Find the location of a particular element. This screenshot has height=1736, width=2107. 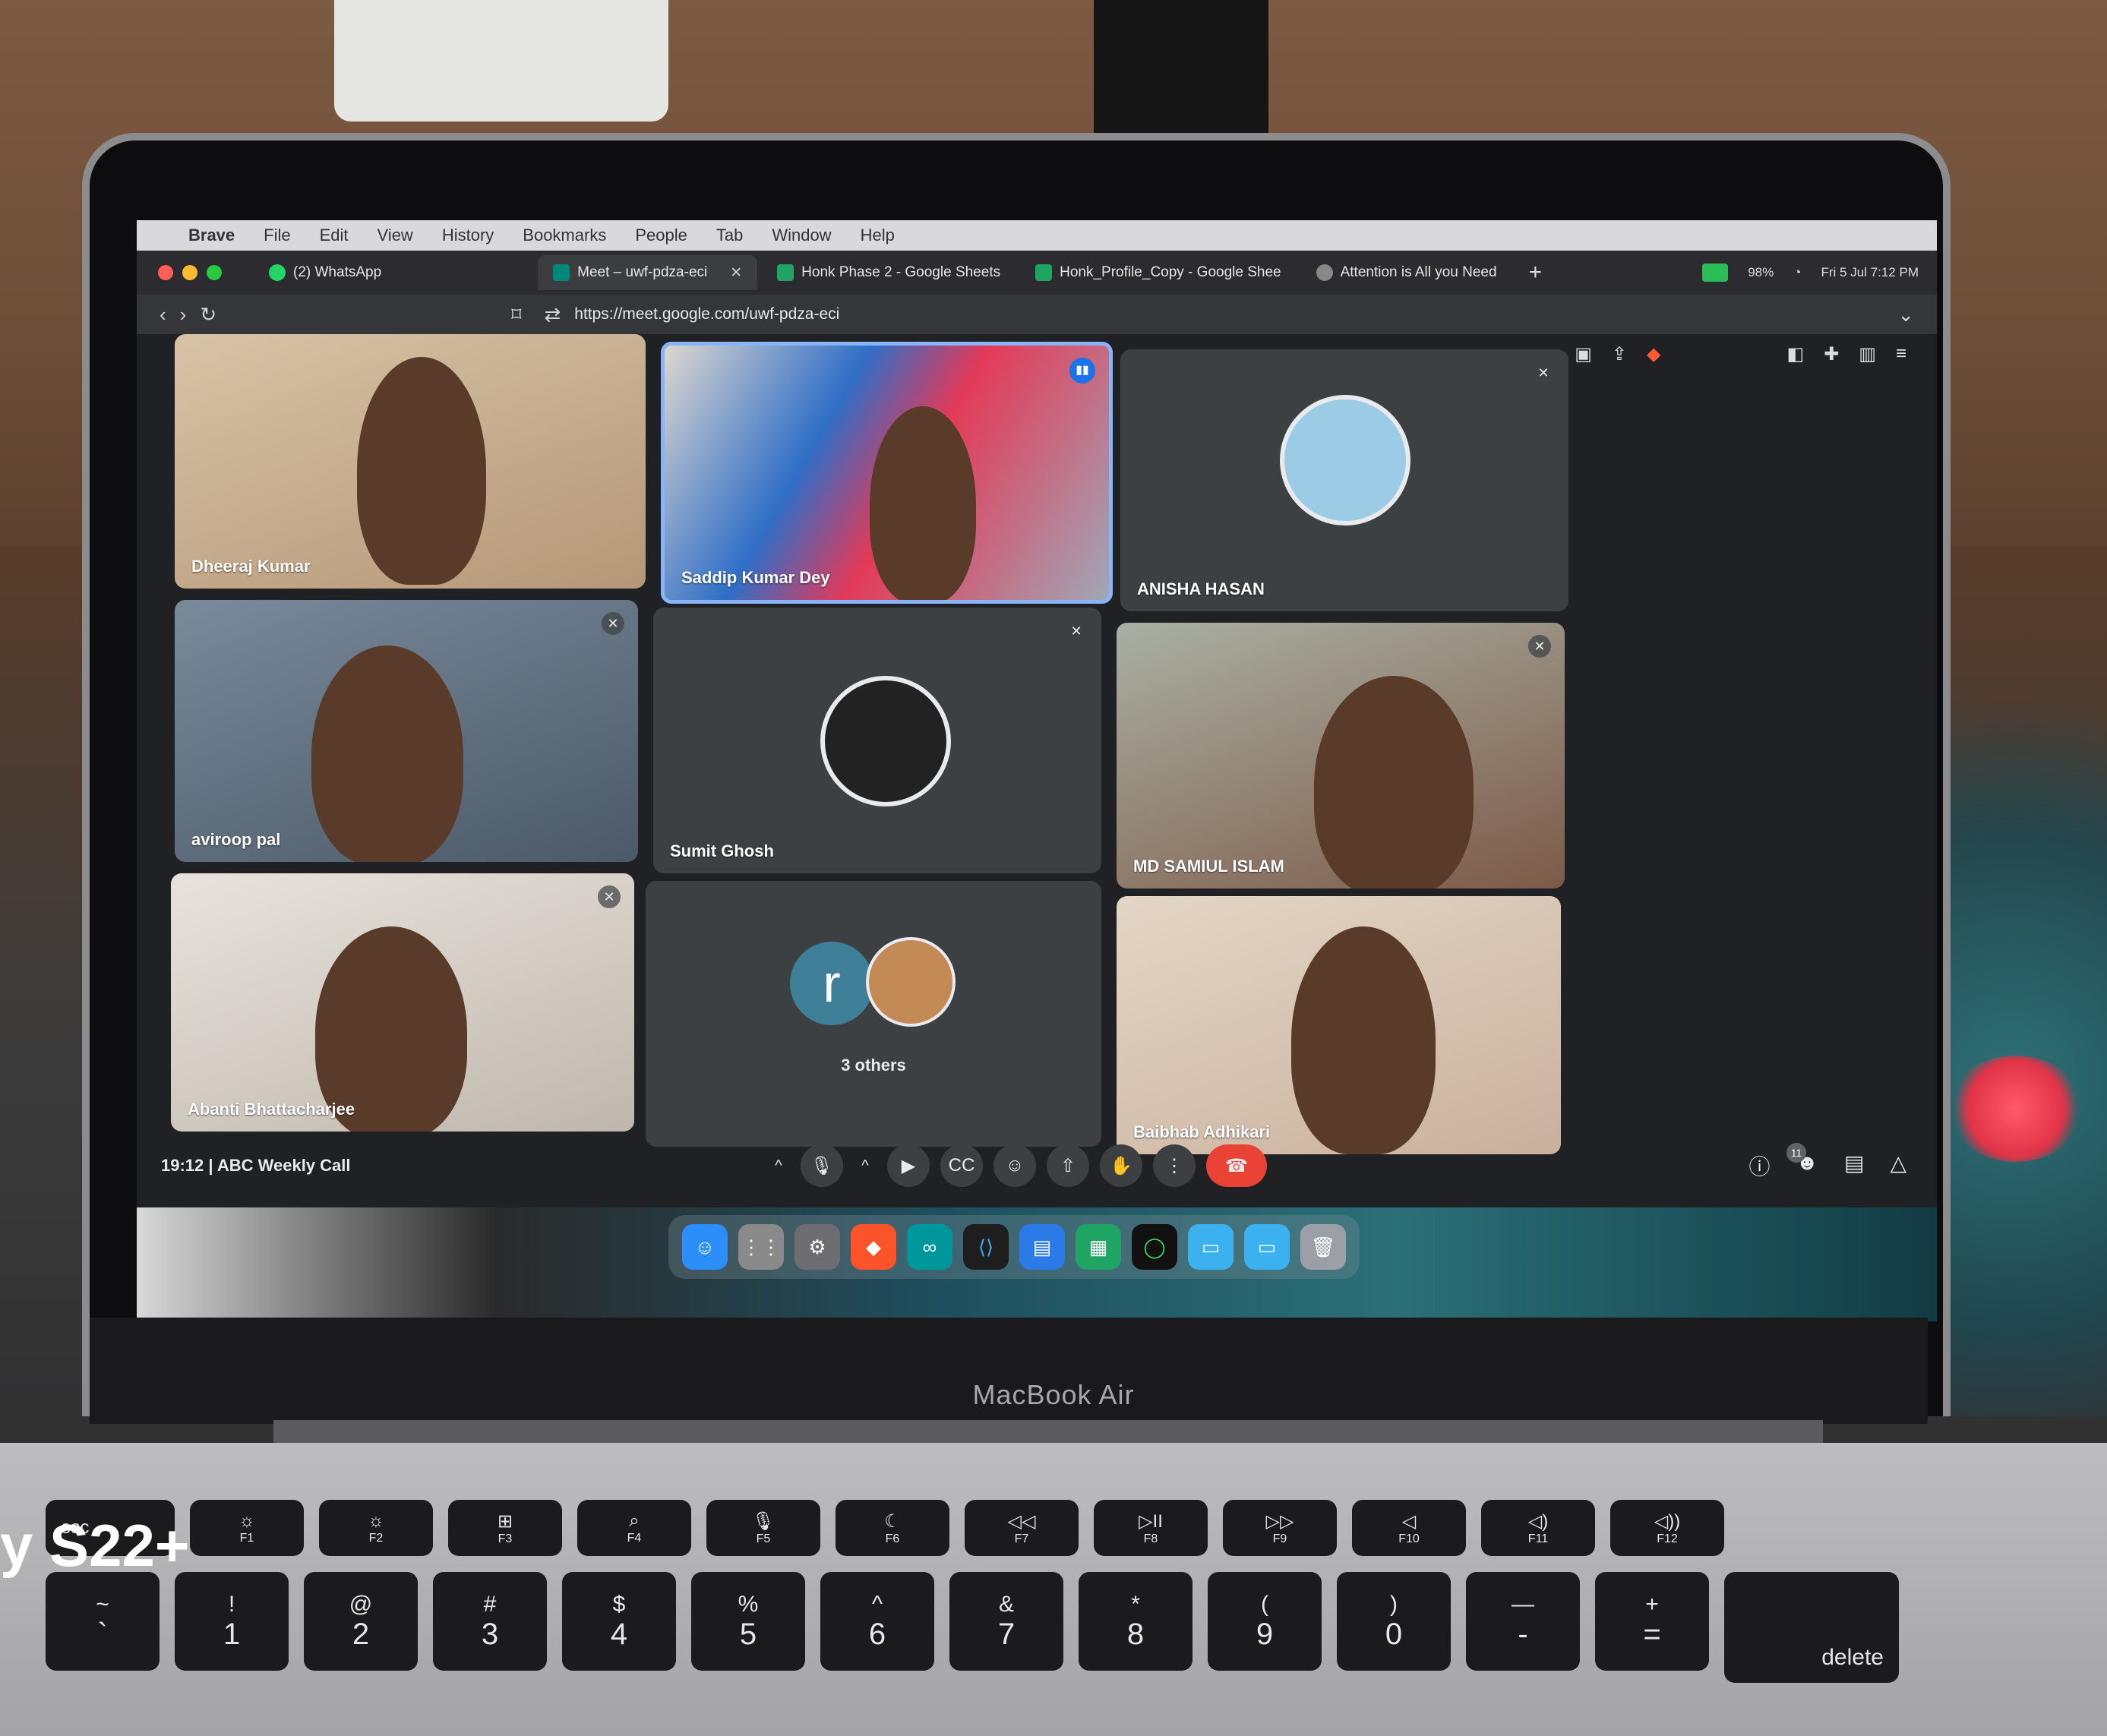

tab-whatsapp: (2) WhatsApp is located at coordinates (325, 272).